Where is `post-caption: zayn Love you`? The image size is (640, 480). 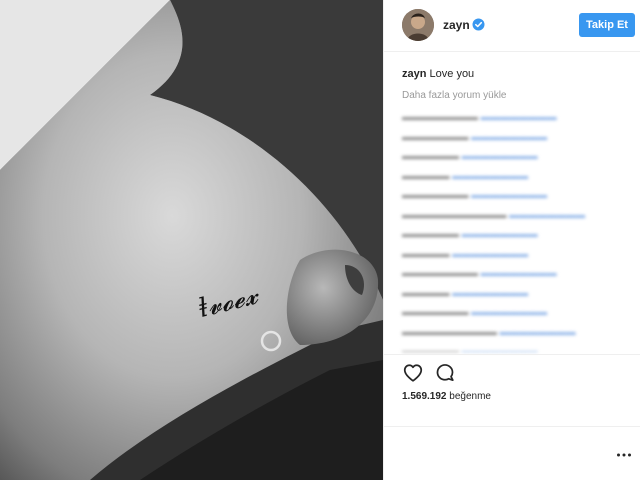
post-caption: zayn Love you is located at coordinates (438, 74).